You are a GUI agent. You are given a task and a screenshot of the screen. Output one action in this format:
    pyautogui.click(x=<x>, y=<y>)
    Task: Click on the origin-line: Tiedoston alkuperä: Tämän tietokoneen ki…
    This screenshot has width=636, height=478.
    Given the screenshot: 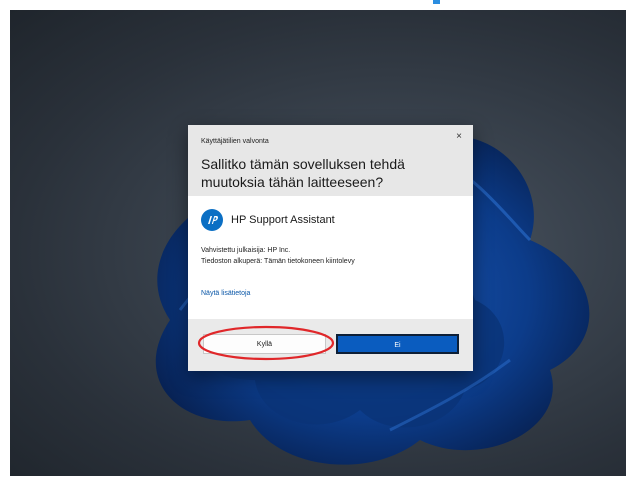 What is the action you would take?
    pyautogui.click(x=278, y=261)
    